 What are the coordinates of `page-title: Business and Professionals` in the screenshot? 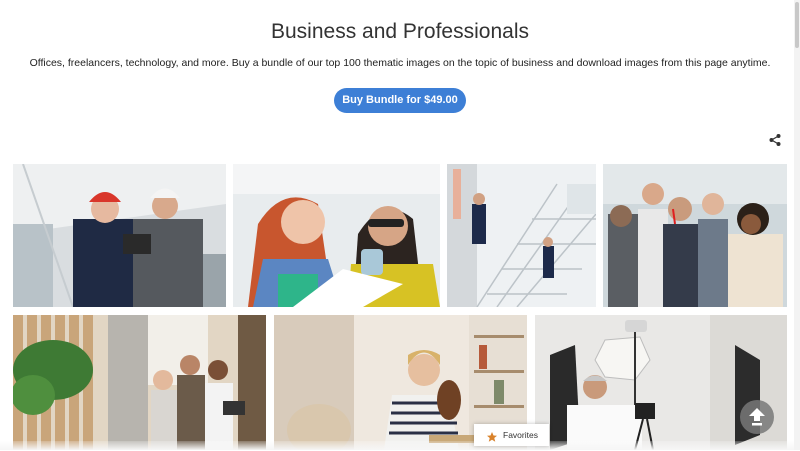 It's located at (400, 31).